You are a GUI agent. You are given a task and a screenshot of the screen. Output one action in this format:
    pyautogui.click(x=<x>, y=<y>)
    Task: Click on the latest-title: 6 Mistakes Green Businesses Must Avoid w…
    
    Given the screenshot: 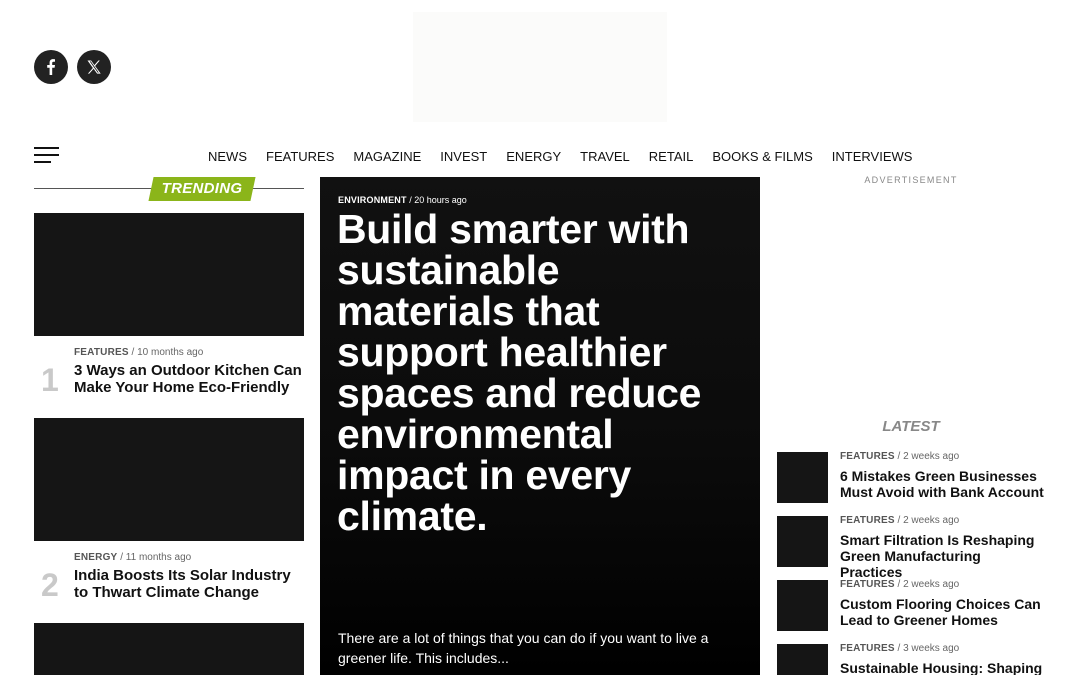 What is the action you would take?
    pyautogui.click(x=942, y=484)
    